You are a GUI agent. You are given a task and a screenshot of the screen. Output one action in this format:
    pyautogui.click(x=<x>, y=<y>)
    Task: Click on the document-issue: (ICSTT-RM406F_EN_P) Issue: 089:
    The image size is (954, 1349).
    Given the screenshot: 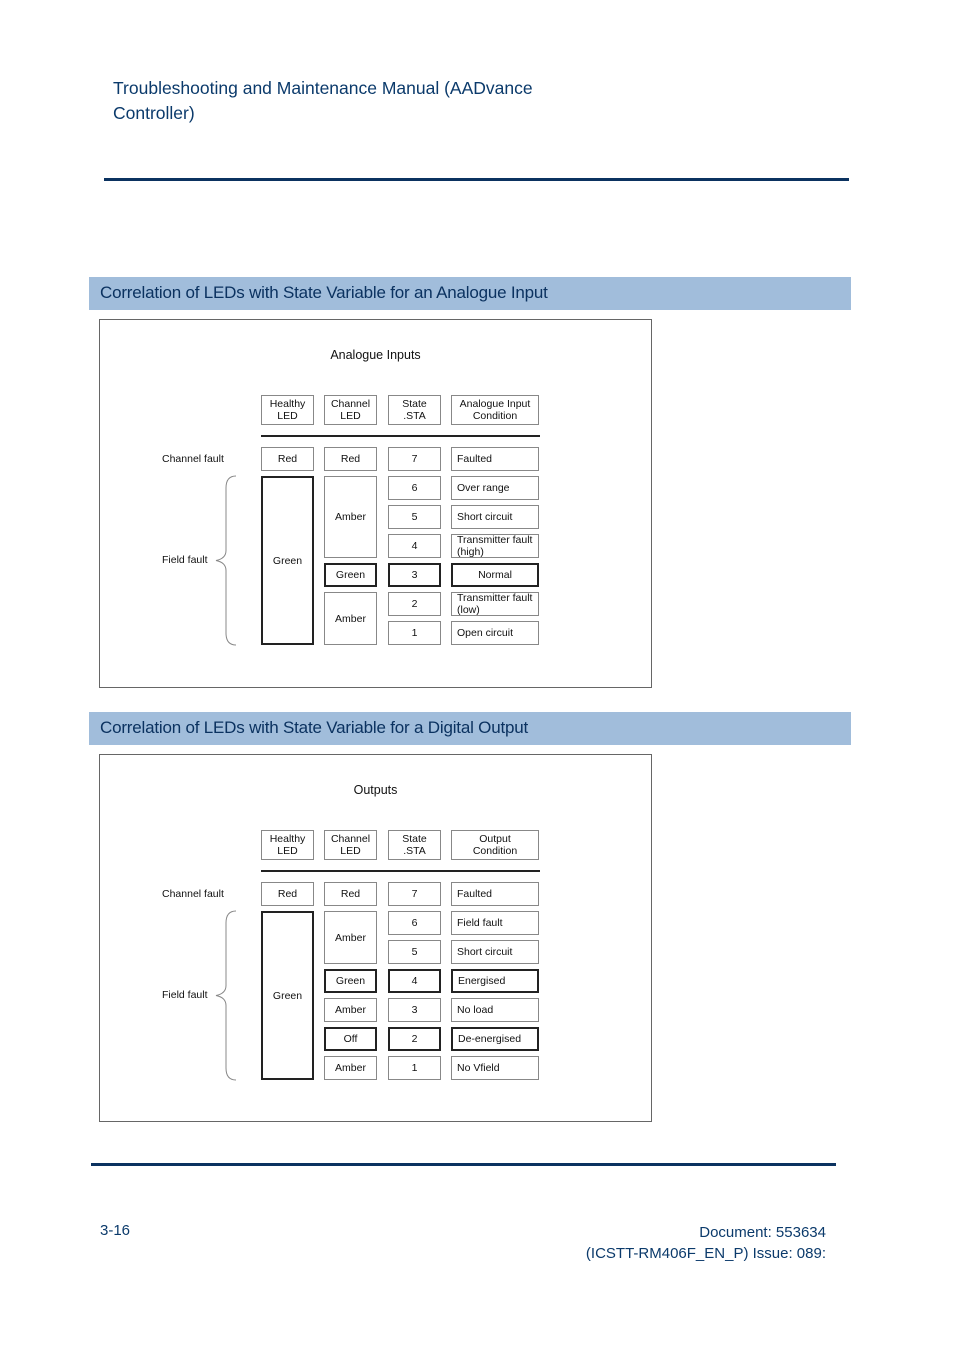 What is the action you would take?
    pyautogui.click(x=705, y=1253)
    